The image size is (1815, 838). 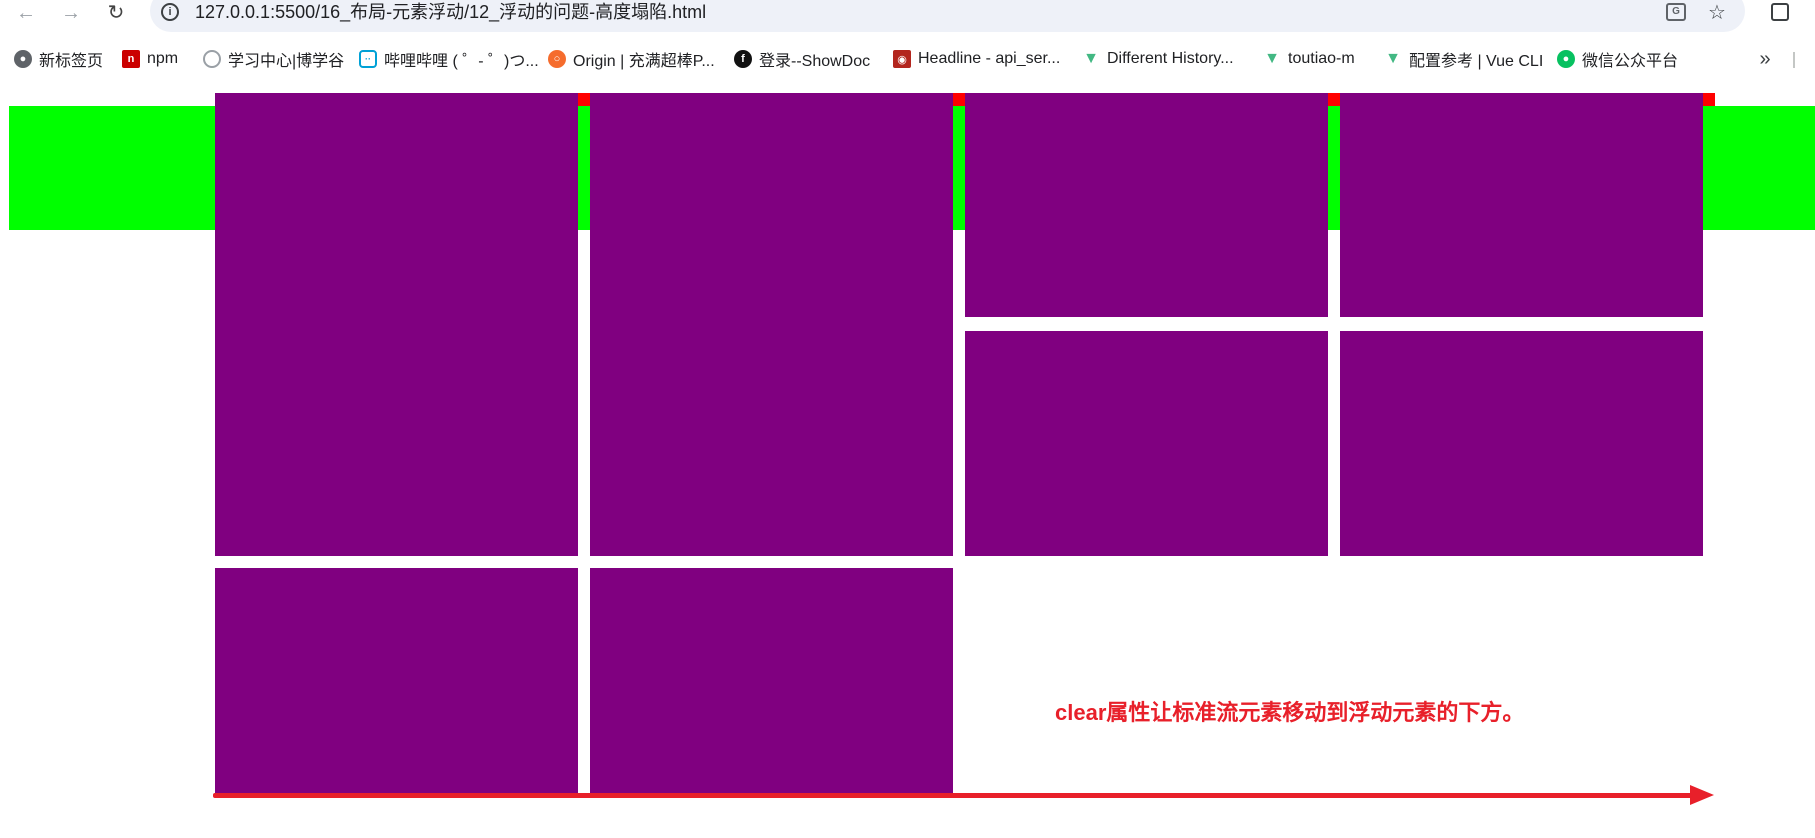 What do you see at coordinates (170, 12) in the screenshot?
I see `info-icon: i` at bounding box center [170, 12].